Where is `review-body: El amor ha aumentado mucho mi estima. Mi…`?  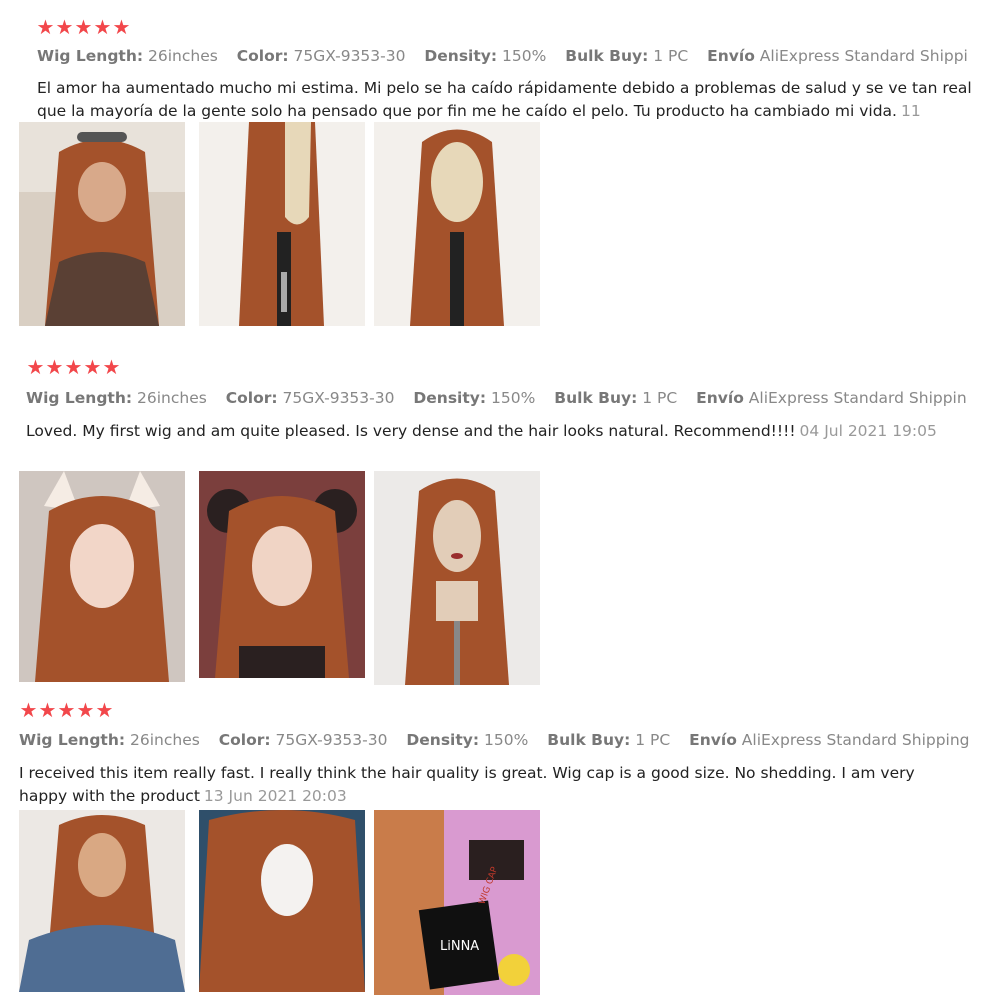 review-body: El amor ha aumentado mucho mi estima. Mi… is located at coordinates (504, 99).